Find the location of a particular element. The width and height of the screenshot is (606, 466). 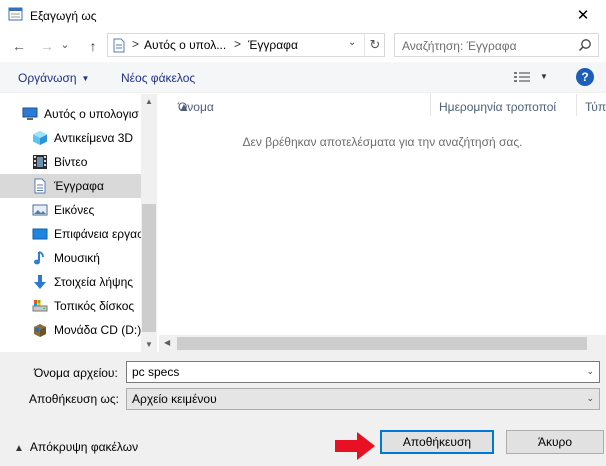

search-input: Αναζήτηση: Έγγραφα is located at coordinates (459, 46).